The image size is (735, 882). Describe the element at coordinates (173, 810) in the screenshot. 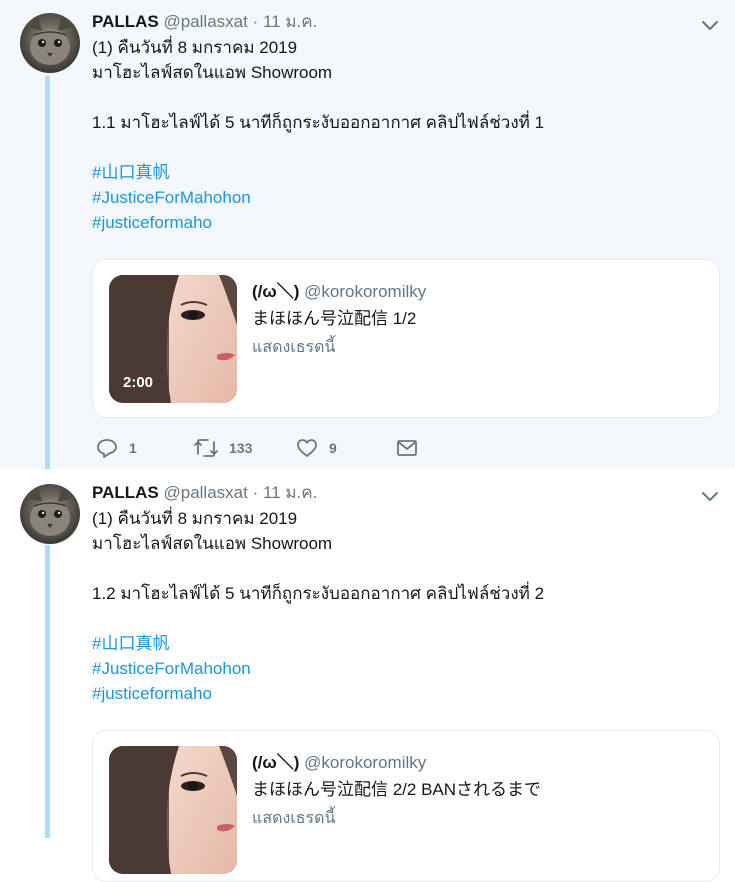

I see `video-thumbnail` at that location.